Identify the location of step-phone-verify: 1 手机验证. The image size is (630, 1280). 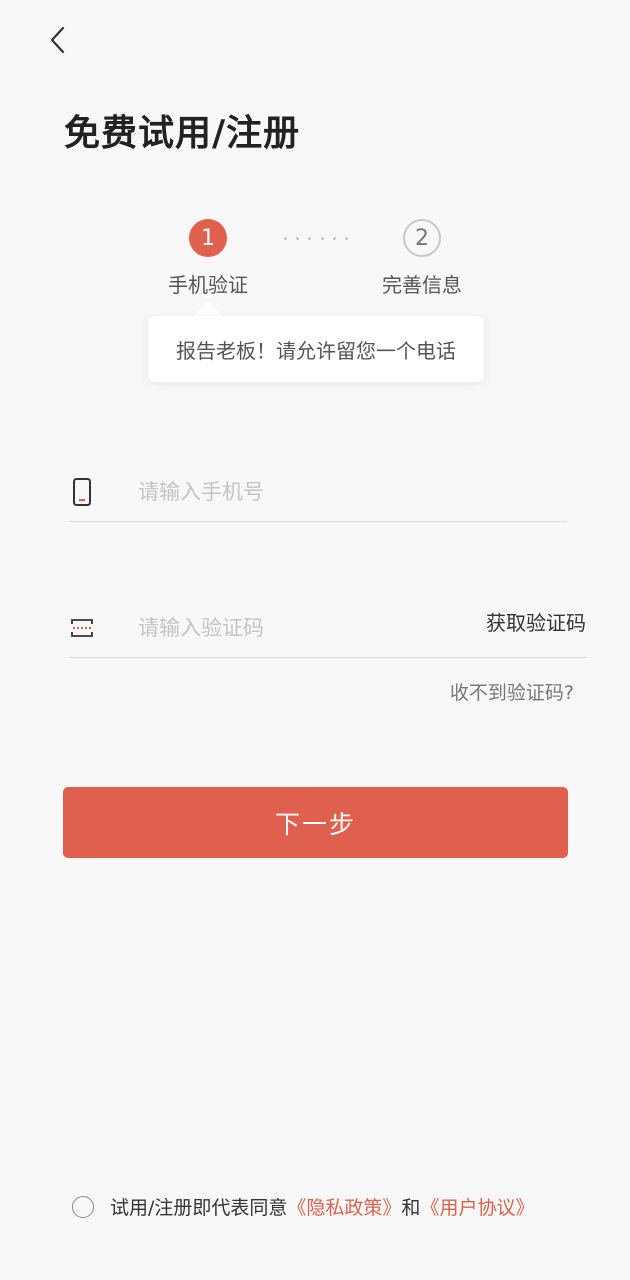
(208, 258).